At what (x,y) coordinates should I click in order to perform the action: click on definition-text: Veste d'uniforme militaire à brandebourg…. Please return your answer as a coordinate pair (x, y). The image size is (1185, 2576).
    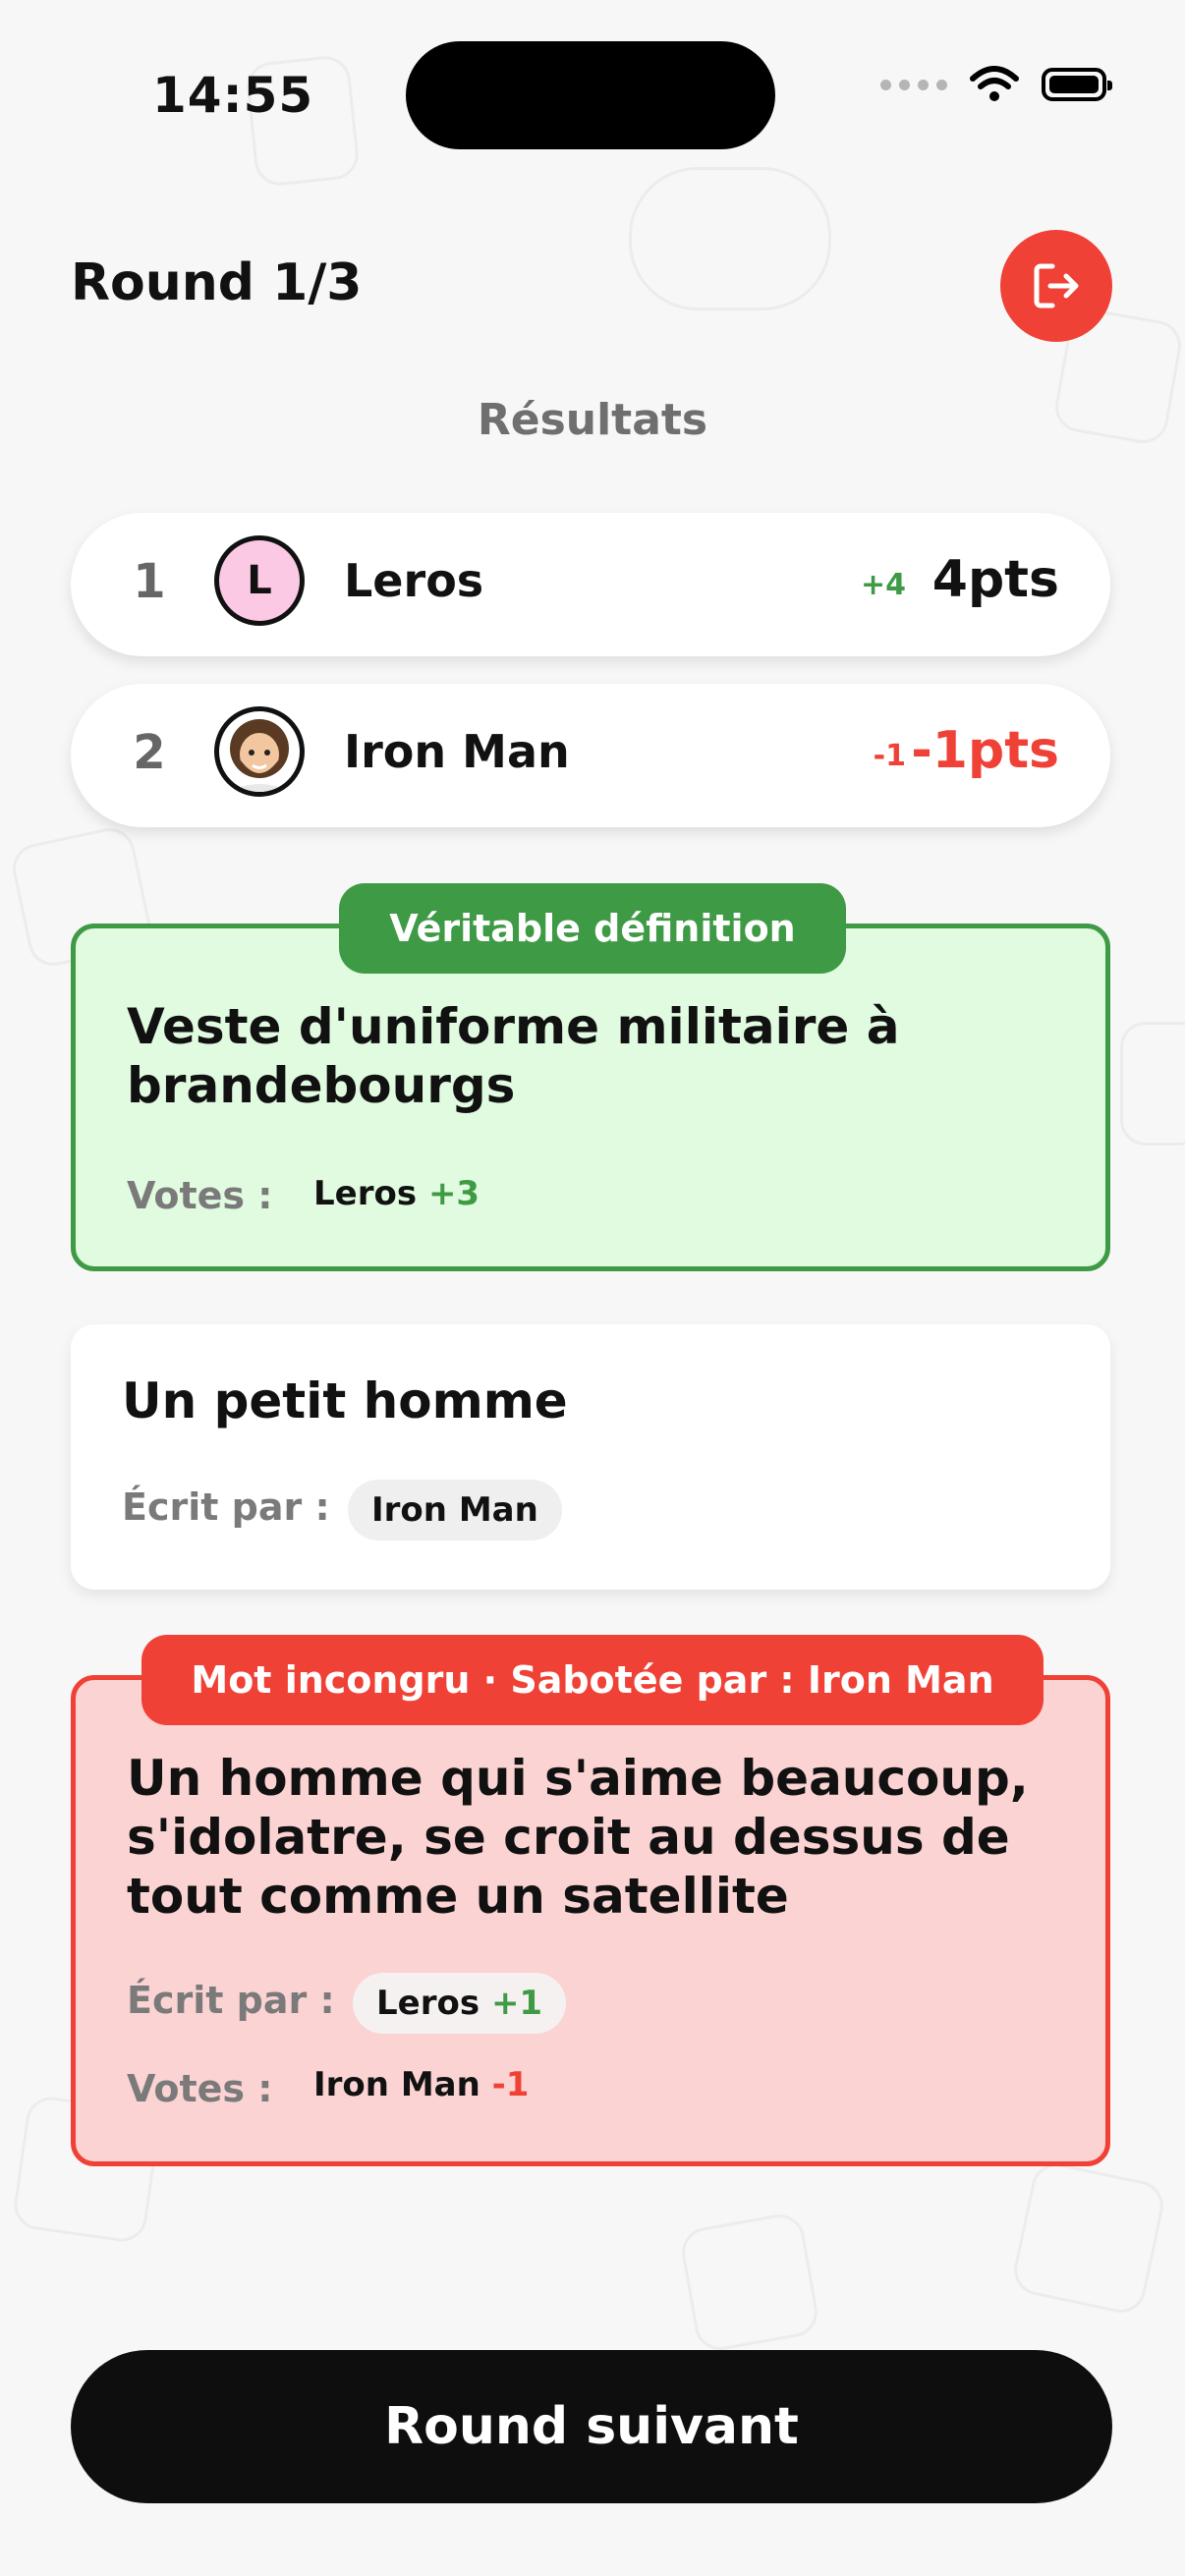
    Looking at the image, I should click on (513, 1056).